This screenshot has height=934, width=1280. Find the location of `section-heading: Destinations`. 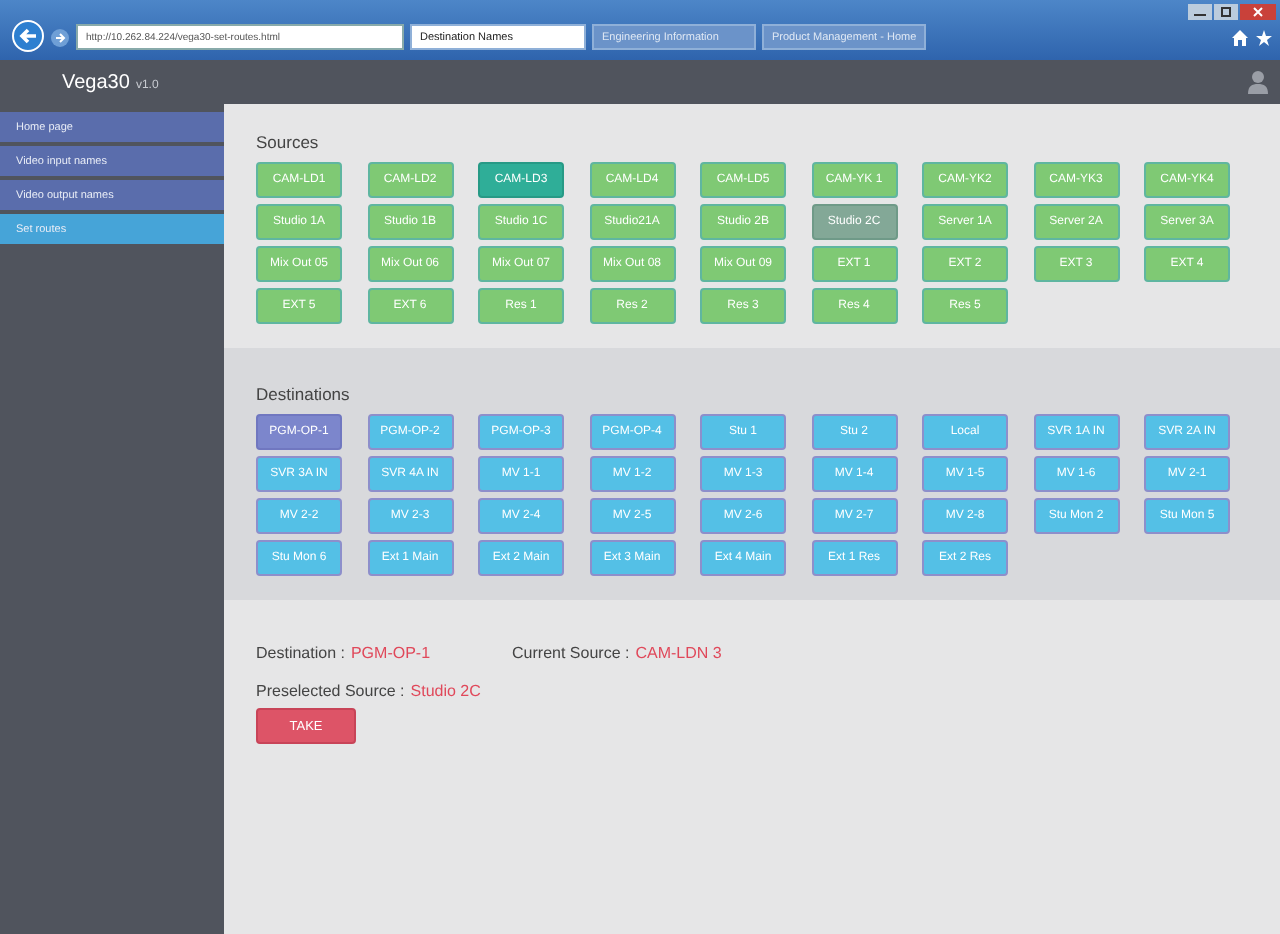

section-heading: Destinations is located at coordinates (304, 394).